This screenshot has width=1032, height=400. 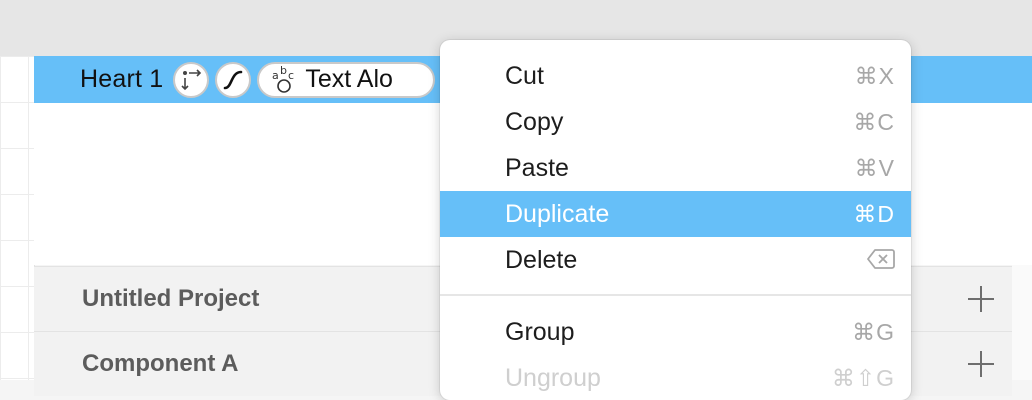 What do you see at coordinates (675, 377) in the screenshot?
I see `menu-item-ungroup: Ungroup ⌘⇧G` at bounding box center [675, 377].